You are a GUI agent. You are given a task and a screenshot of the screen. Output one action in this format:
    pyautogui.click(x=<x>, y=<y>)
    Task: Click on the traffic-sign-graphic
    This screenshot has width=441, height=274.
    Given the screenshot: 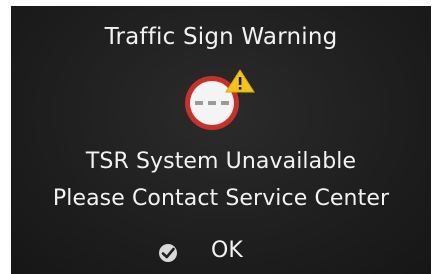 What is the action you would take?
    pyautogui.click(x=218, y=103)
    